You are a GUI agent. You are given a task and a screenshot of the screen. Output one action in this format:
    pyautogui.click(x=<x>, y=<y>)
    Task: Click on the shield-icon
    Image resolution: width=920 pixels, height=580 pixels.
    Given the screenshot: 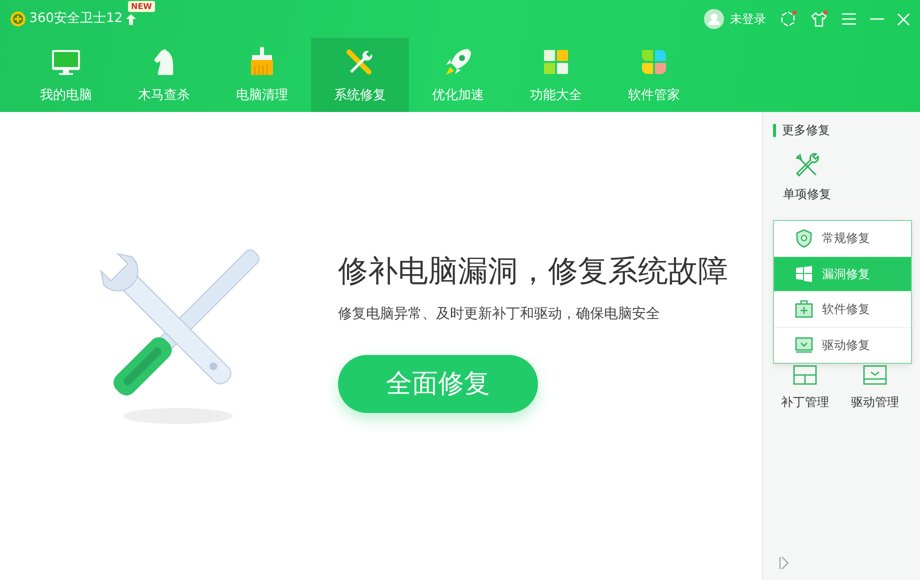 What is the action you would take?
    pyautogui.click(x=804, y=238)
    